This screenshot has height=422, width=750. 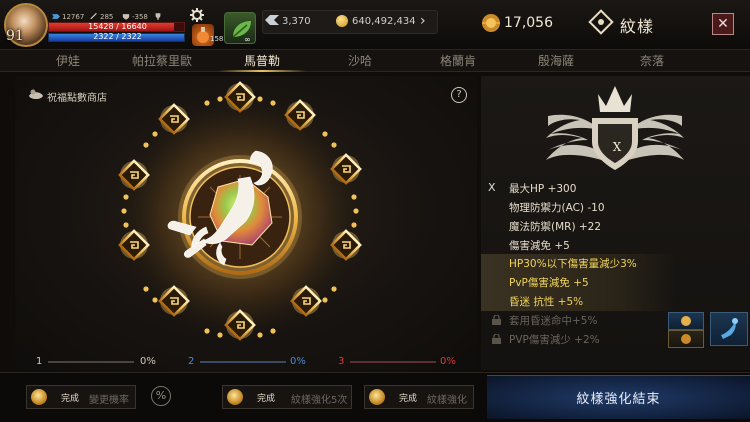 I want to click on trophy-icon, so click(x=158, y=16).